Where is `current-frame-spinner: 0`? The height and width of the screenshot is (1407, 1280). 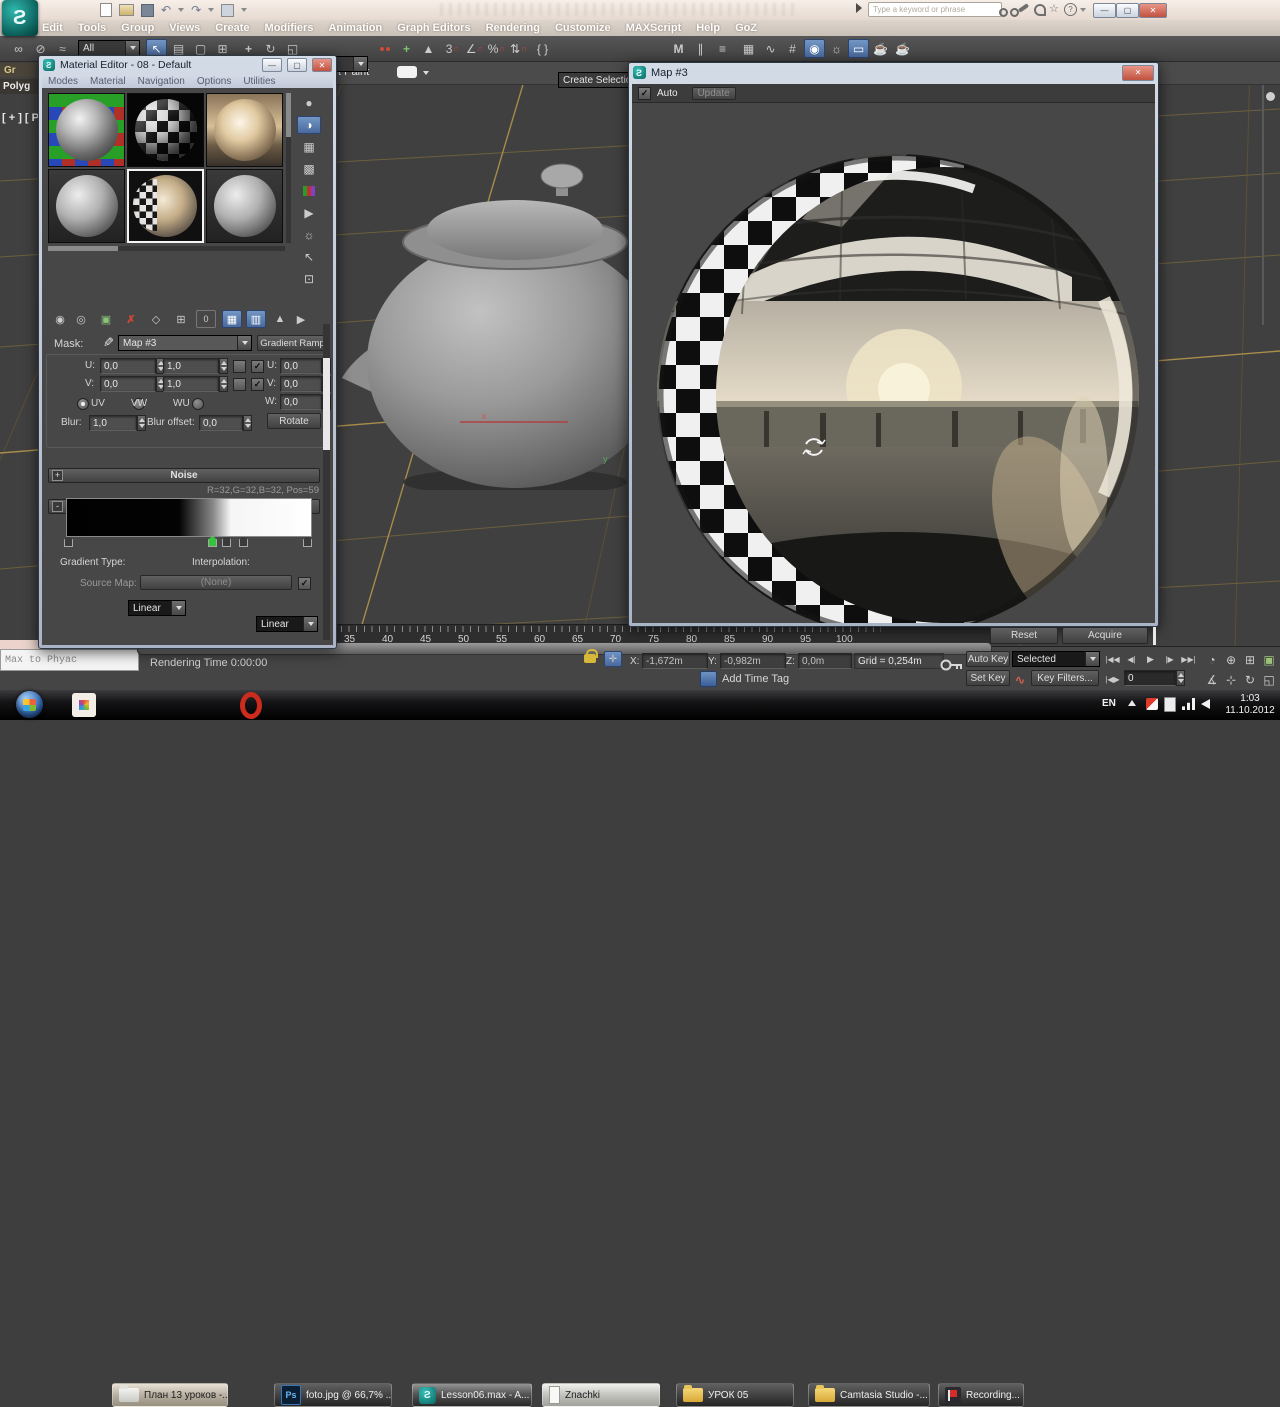 current-frame-spinner: 0 is located at coordinates (1154, 678).